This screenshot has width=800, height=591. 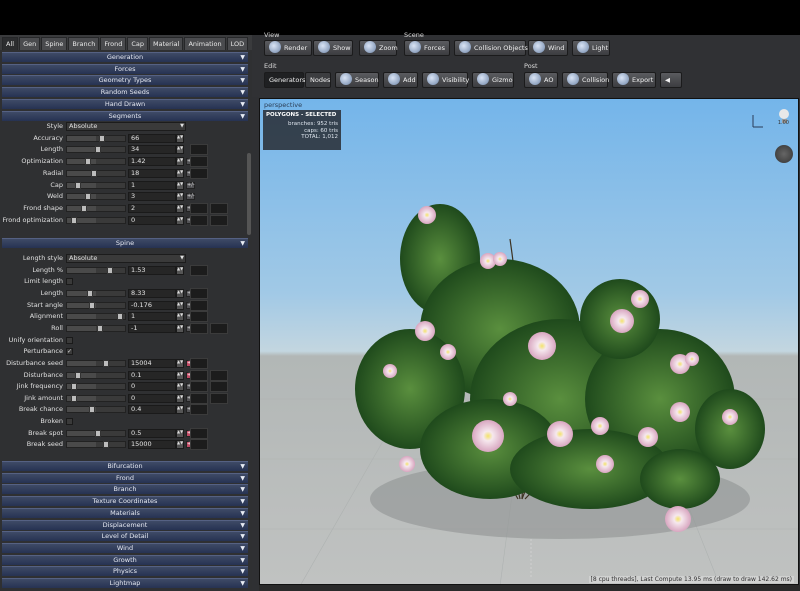 What do you see at coordinates (237, 43) in the screenshot?
I see `tab-lod: LOD` at bounding box center [237, 43].